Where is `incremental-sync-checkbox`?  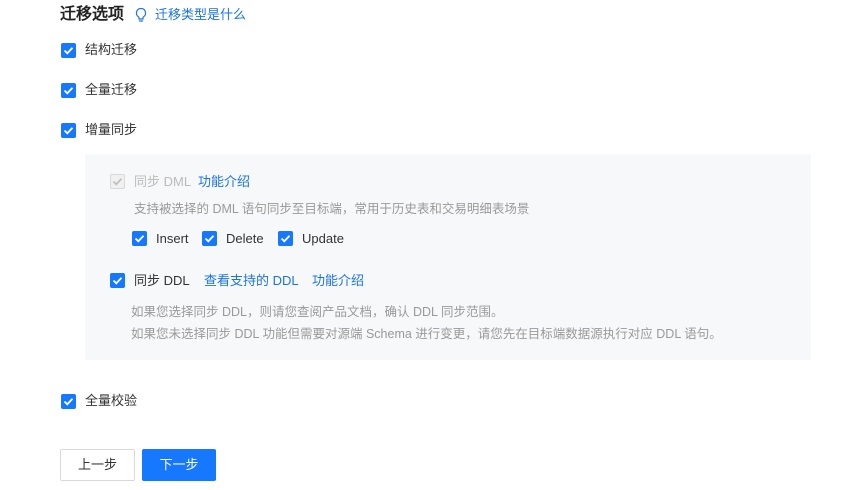 incremental-sync-checkbox is located at coordinates (68, 130).